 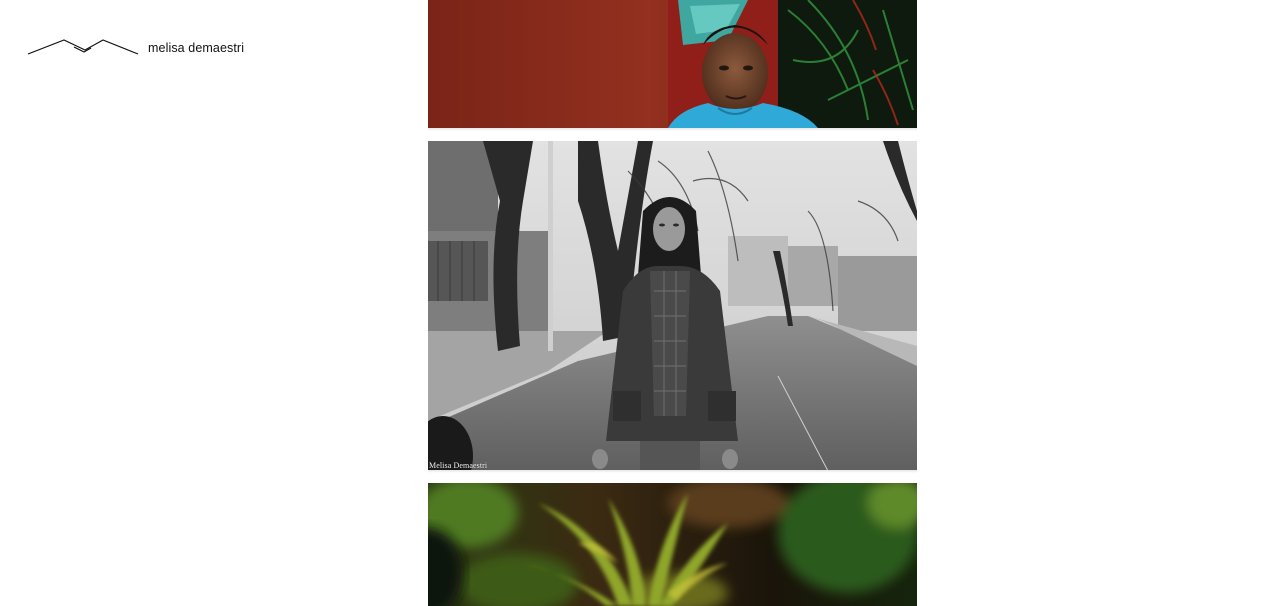 What do you see at coordinates (458, 465) in the screenshot?
I see `photo-watermark: Melisa Demaestri` at bounding box center [458, 465].